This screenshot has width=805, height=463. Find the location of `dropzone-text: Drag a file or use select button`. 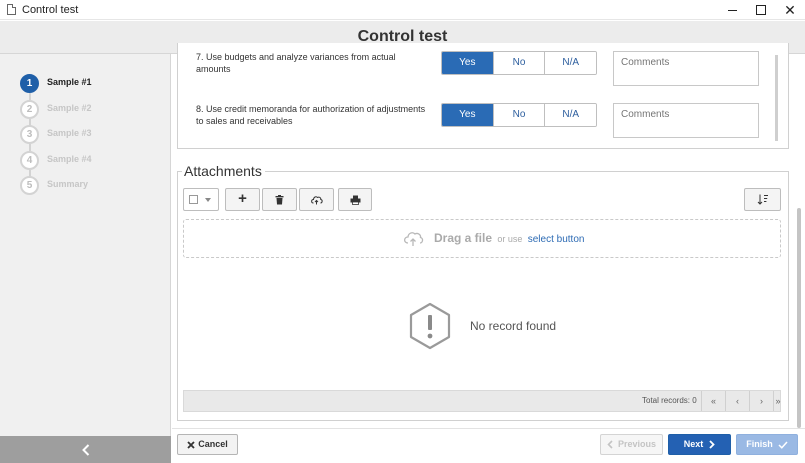

dropzone-text: Drag a file or use select button is located at coordinates (509, 238).